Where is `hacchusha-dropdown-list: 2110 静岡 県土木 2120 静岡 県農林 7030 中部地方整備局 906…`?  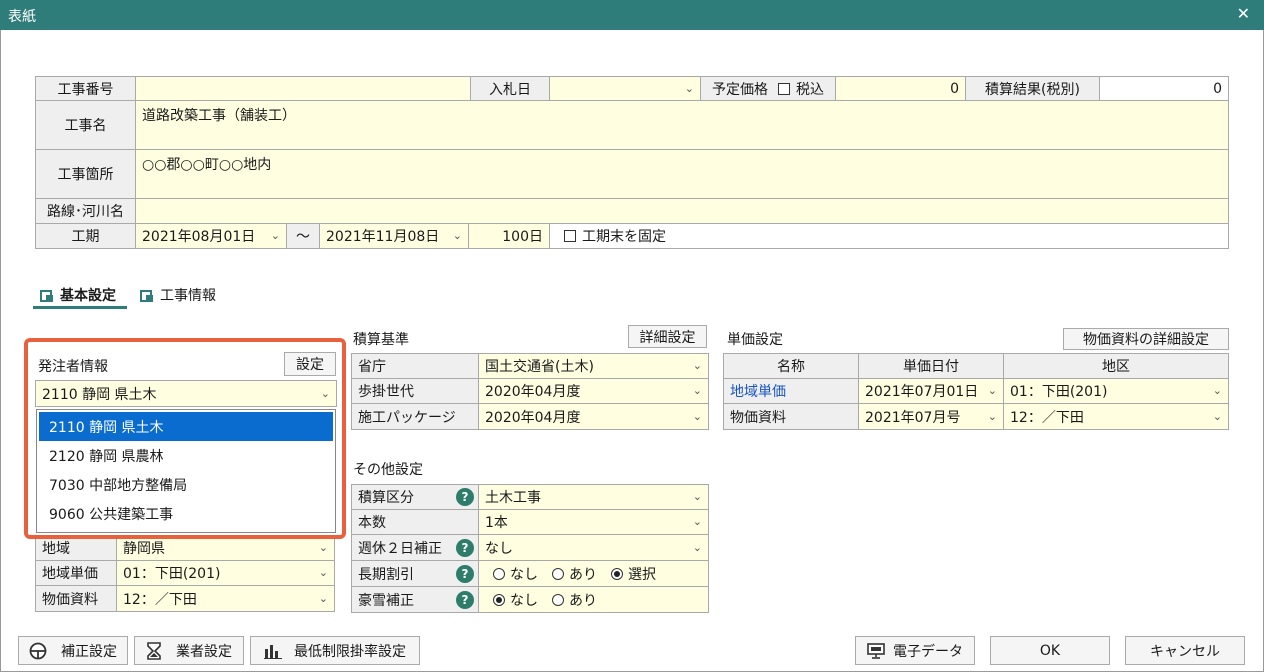 hacchusha-dropdown-list: 2110 静岡 県土木 2120 静岡 県農林 7030 中部地方整備局 906… is located at coordinates (186, 471).